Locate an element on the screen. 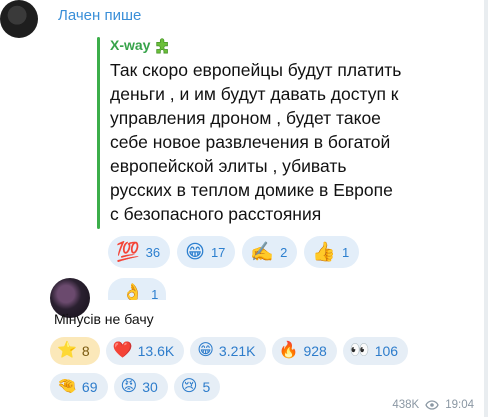  reaction-count: 3.21K is located at coordinates (237, 351).